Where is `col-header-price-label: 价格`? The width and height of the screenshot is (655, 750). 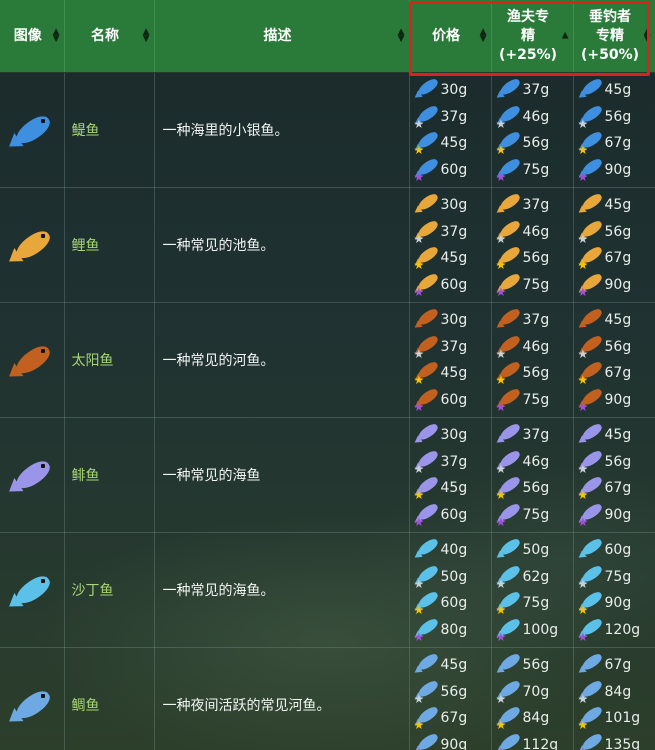
col-header-price-label: 价格 is located at coordinates (446, 35).